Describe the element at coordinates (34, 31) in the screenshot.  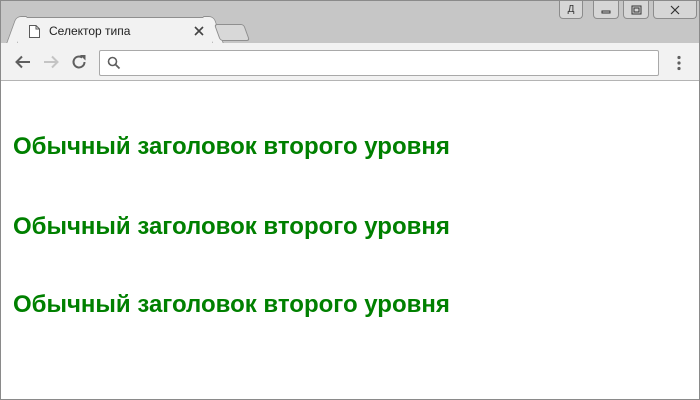
I see `document-icon` at that location.